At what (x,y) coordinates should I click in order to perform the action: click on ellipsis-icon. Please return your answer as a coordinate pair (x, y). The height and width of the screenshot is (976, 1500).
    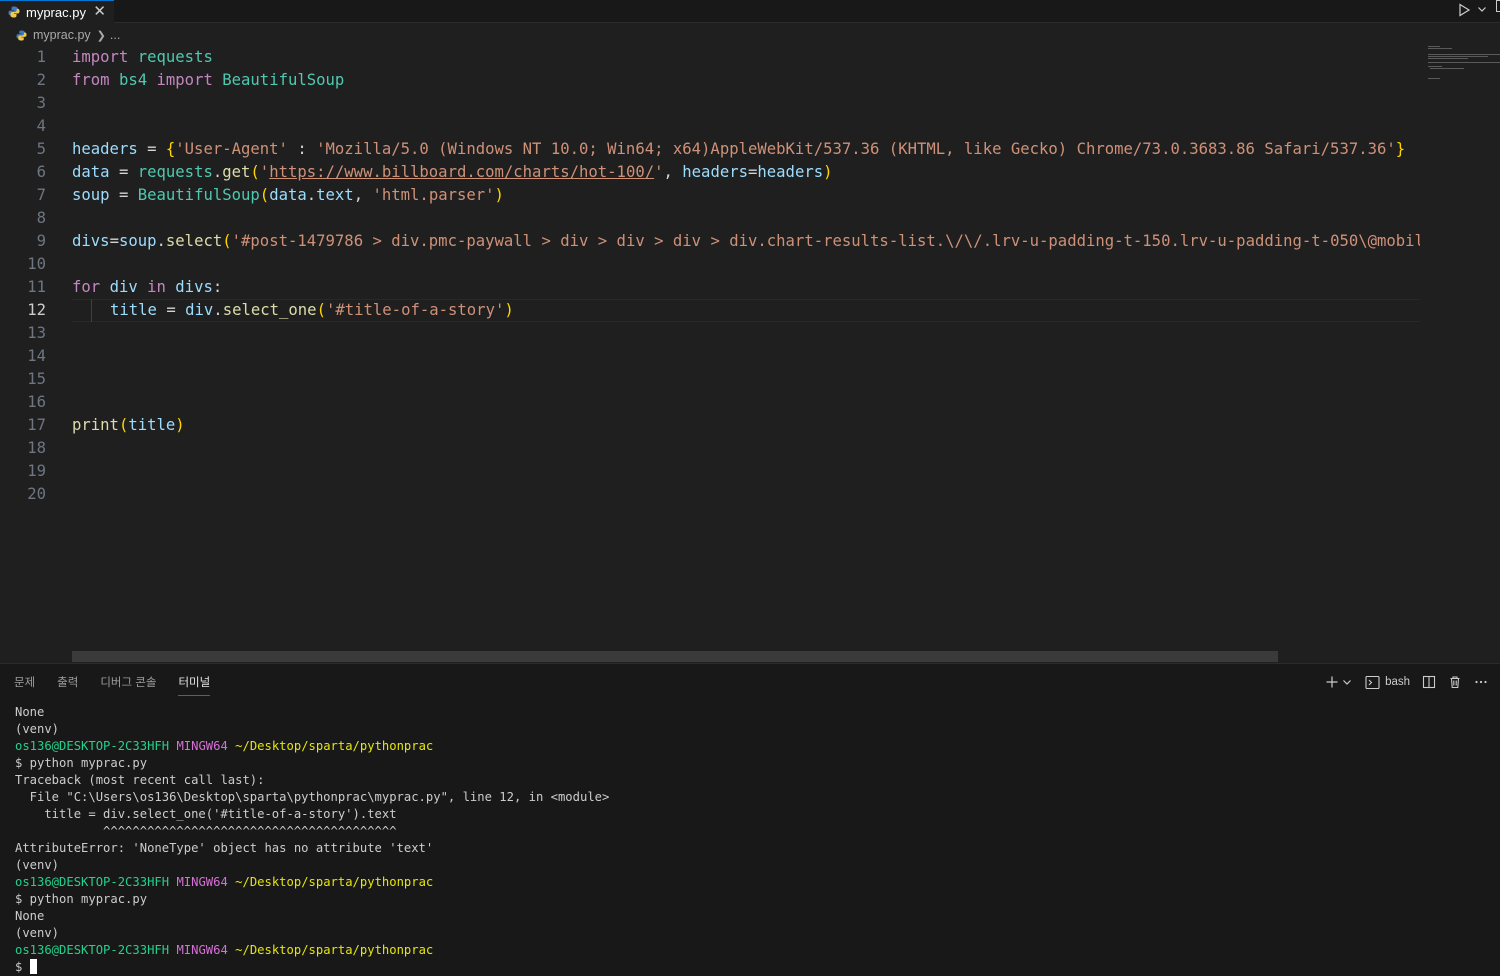
    Looking at the image, I should click on (1481, 682).